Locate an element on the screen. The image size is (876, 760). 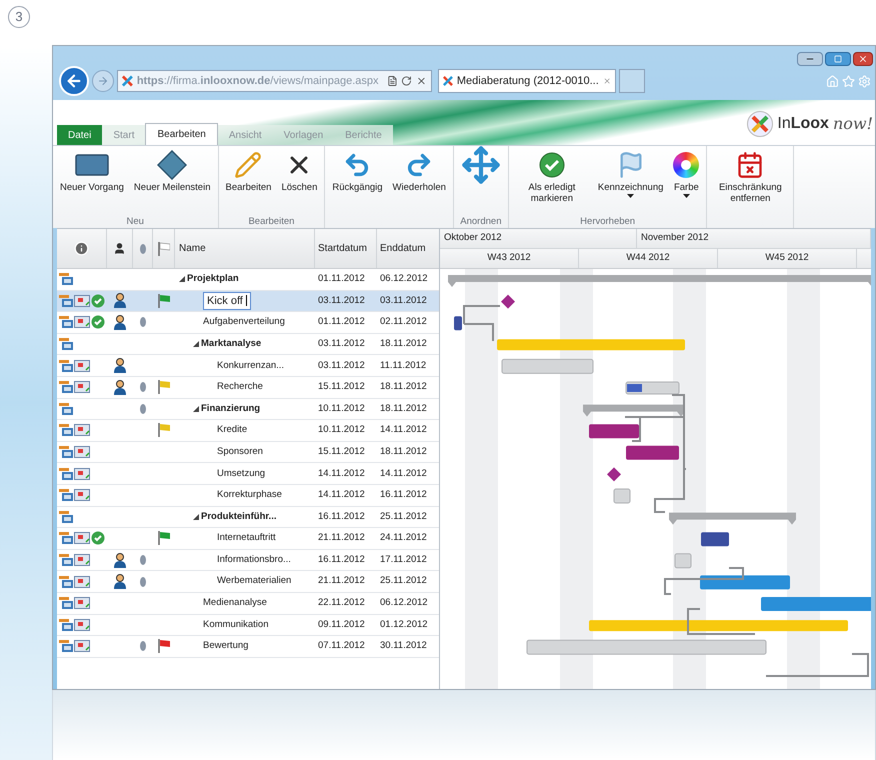
minimize-button is located at coordinates (810, 59).